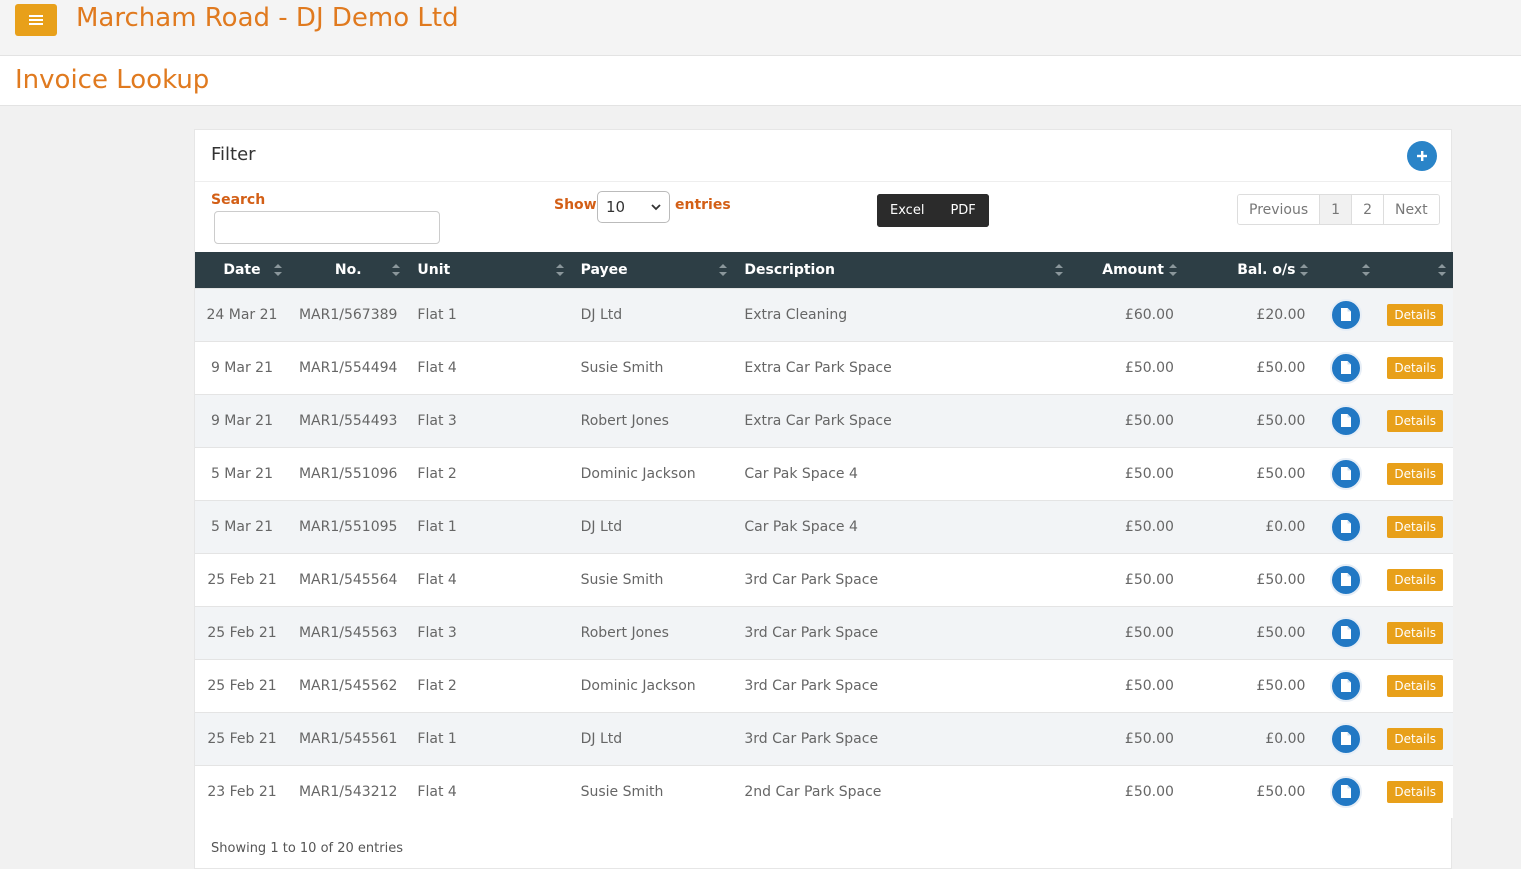 The image size is (1521, 869). I want to click on add-filter-button, so click(1422, 156).